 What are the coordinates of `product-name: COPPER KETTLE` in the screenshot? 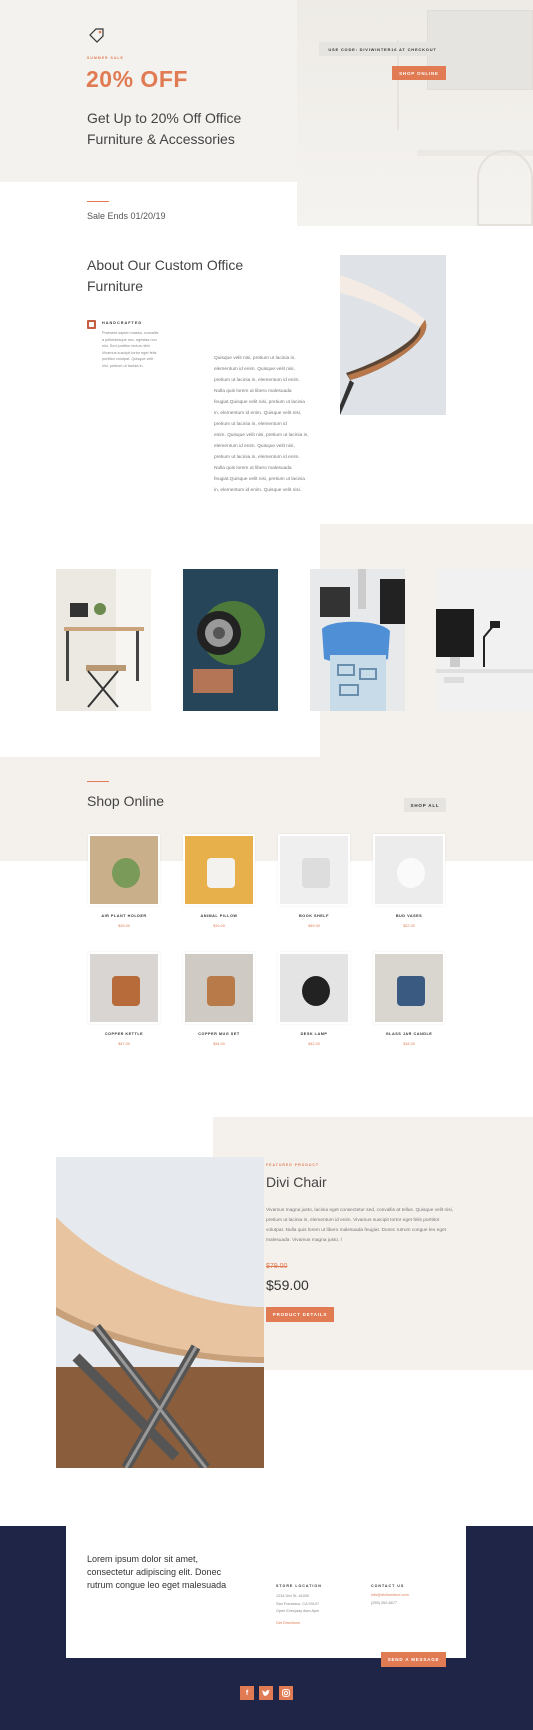 It's located at (124, 1034).